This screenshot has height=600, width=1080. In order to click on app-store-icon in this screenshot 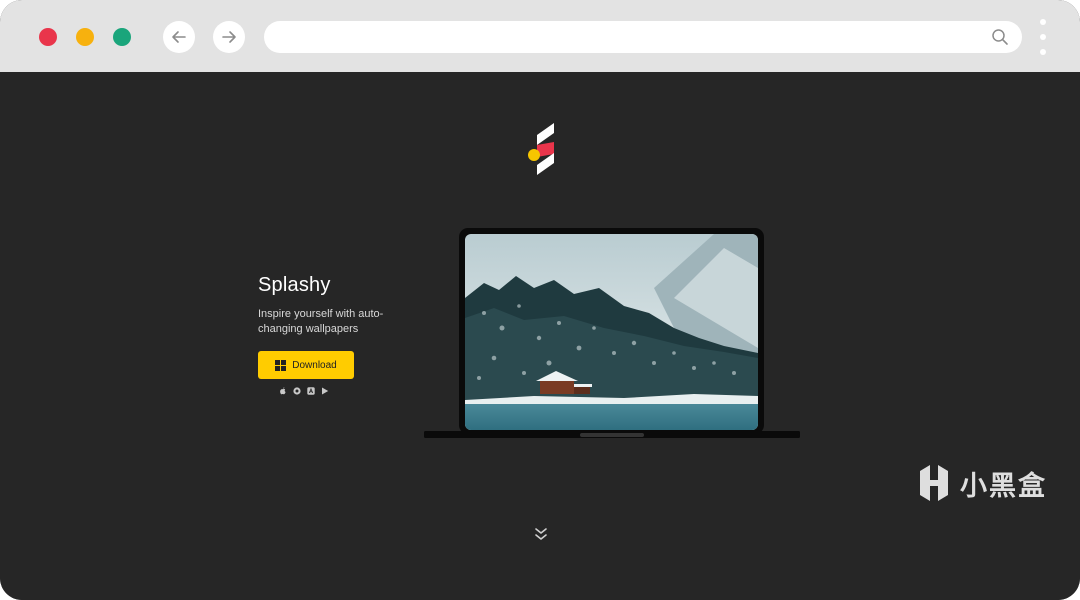, I will do `click(311, 391)`.